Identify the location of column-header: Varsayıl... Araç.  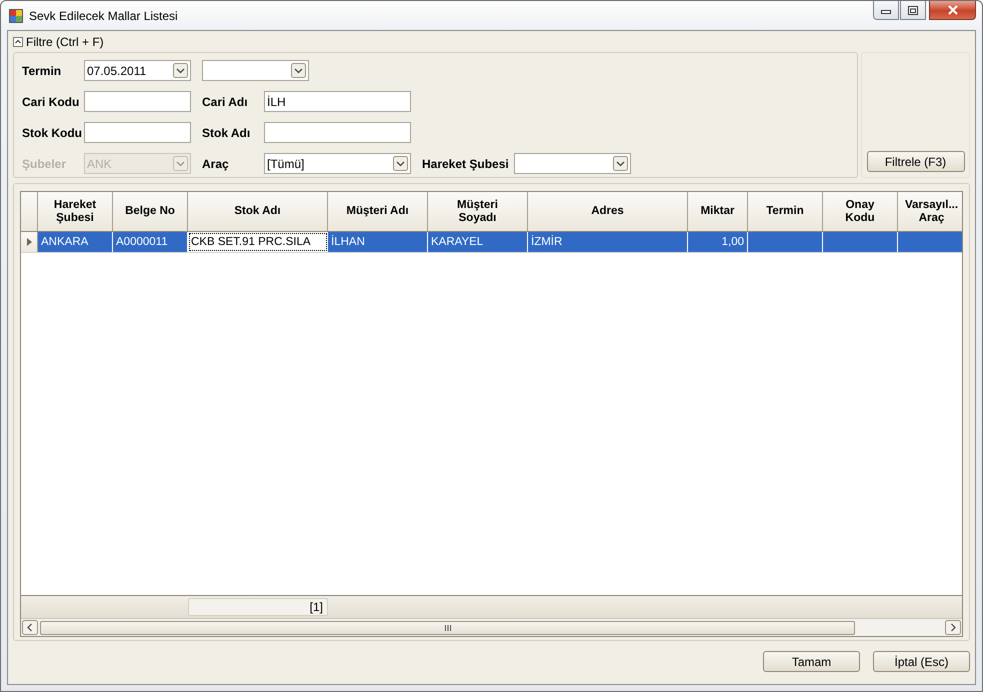
(930, 211).